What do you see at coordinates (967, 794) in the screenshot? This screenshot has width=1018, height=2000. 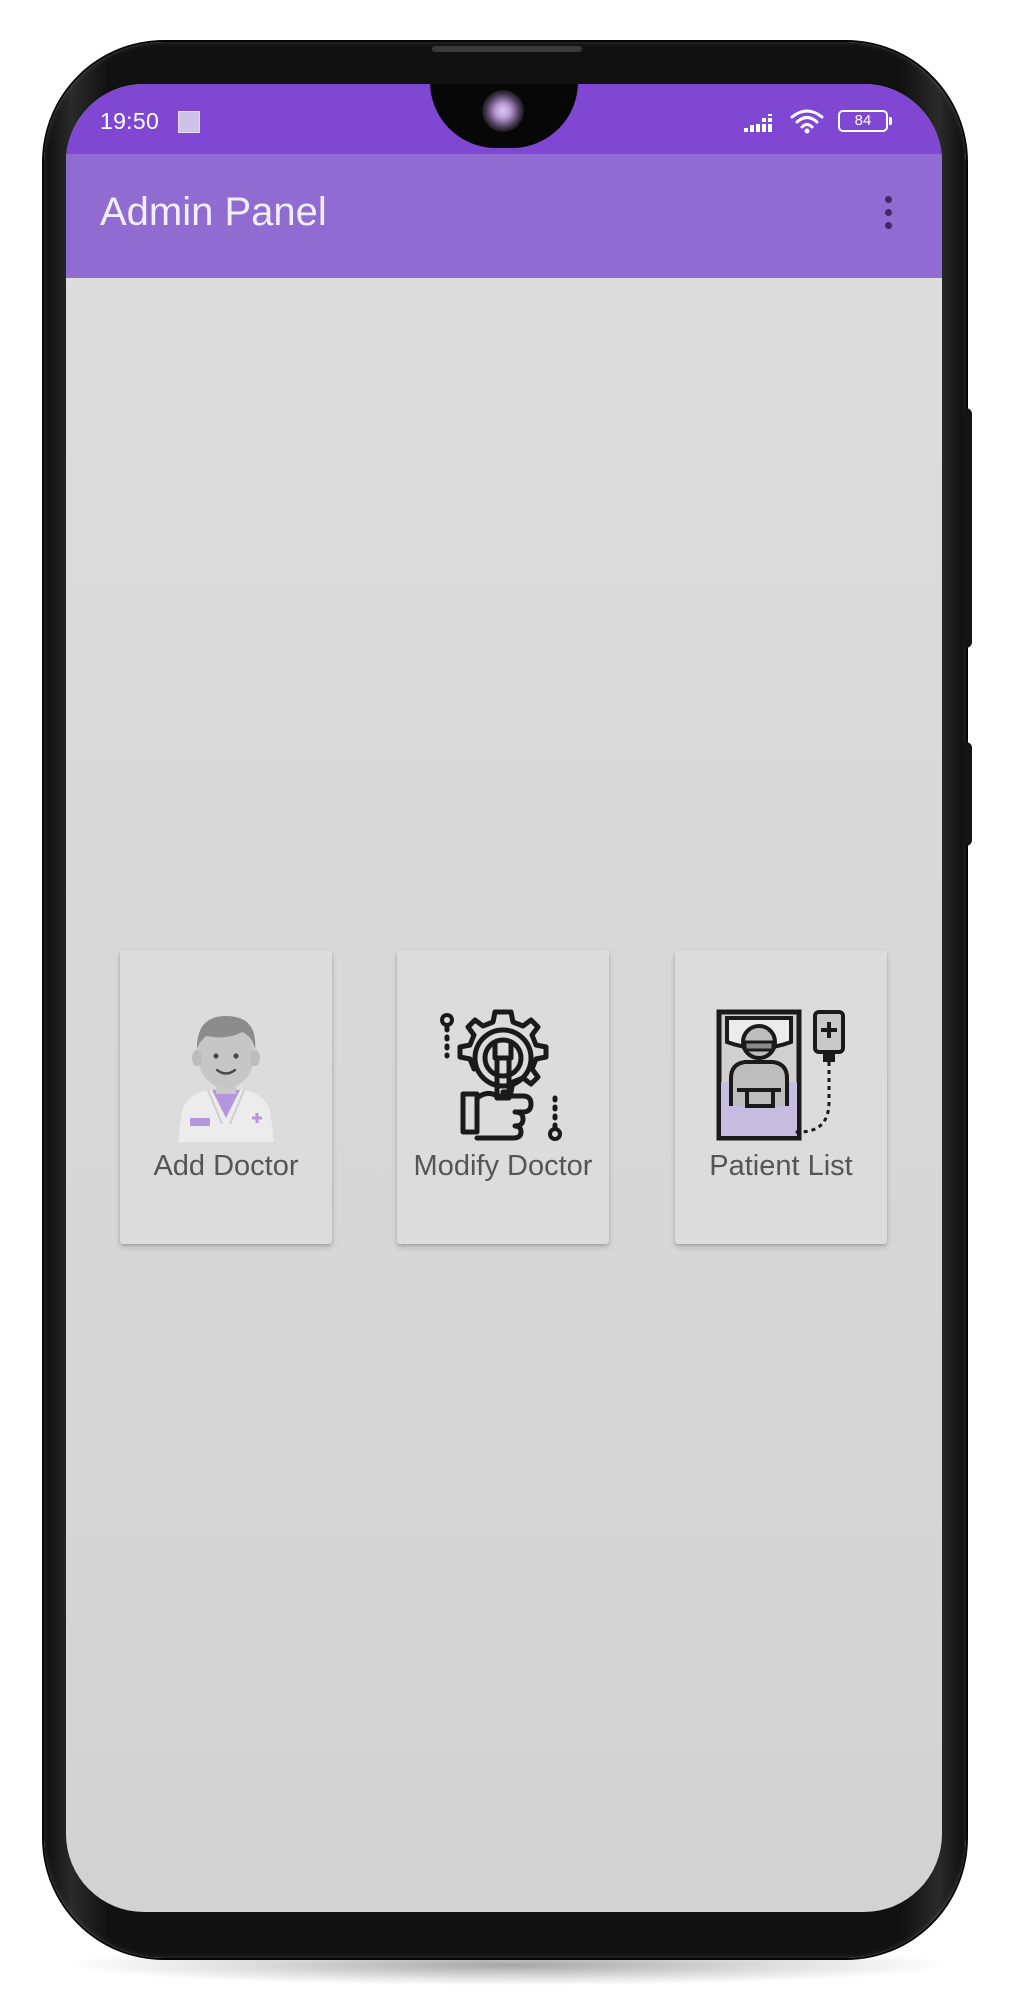 I see `volume-button` at bounding box center [967, 794].